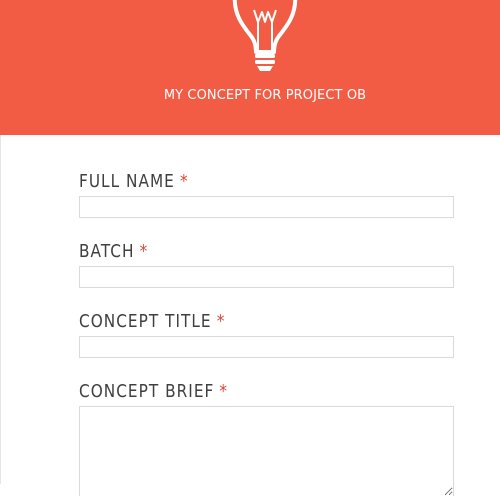 This screenshot has width=500, height=496. Describe the element at coordinates (134, 181) in the screenshot. I see `full-name-label: FULL NAME *` at that location.